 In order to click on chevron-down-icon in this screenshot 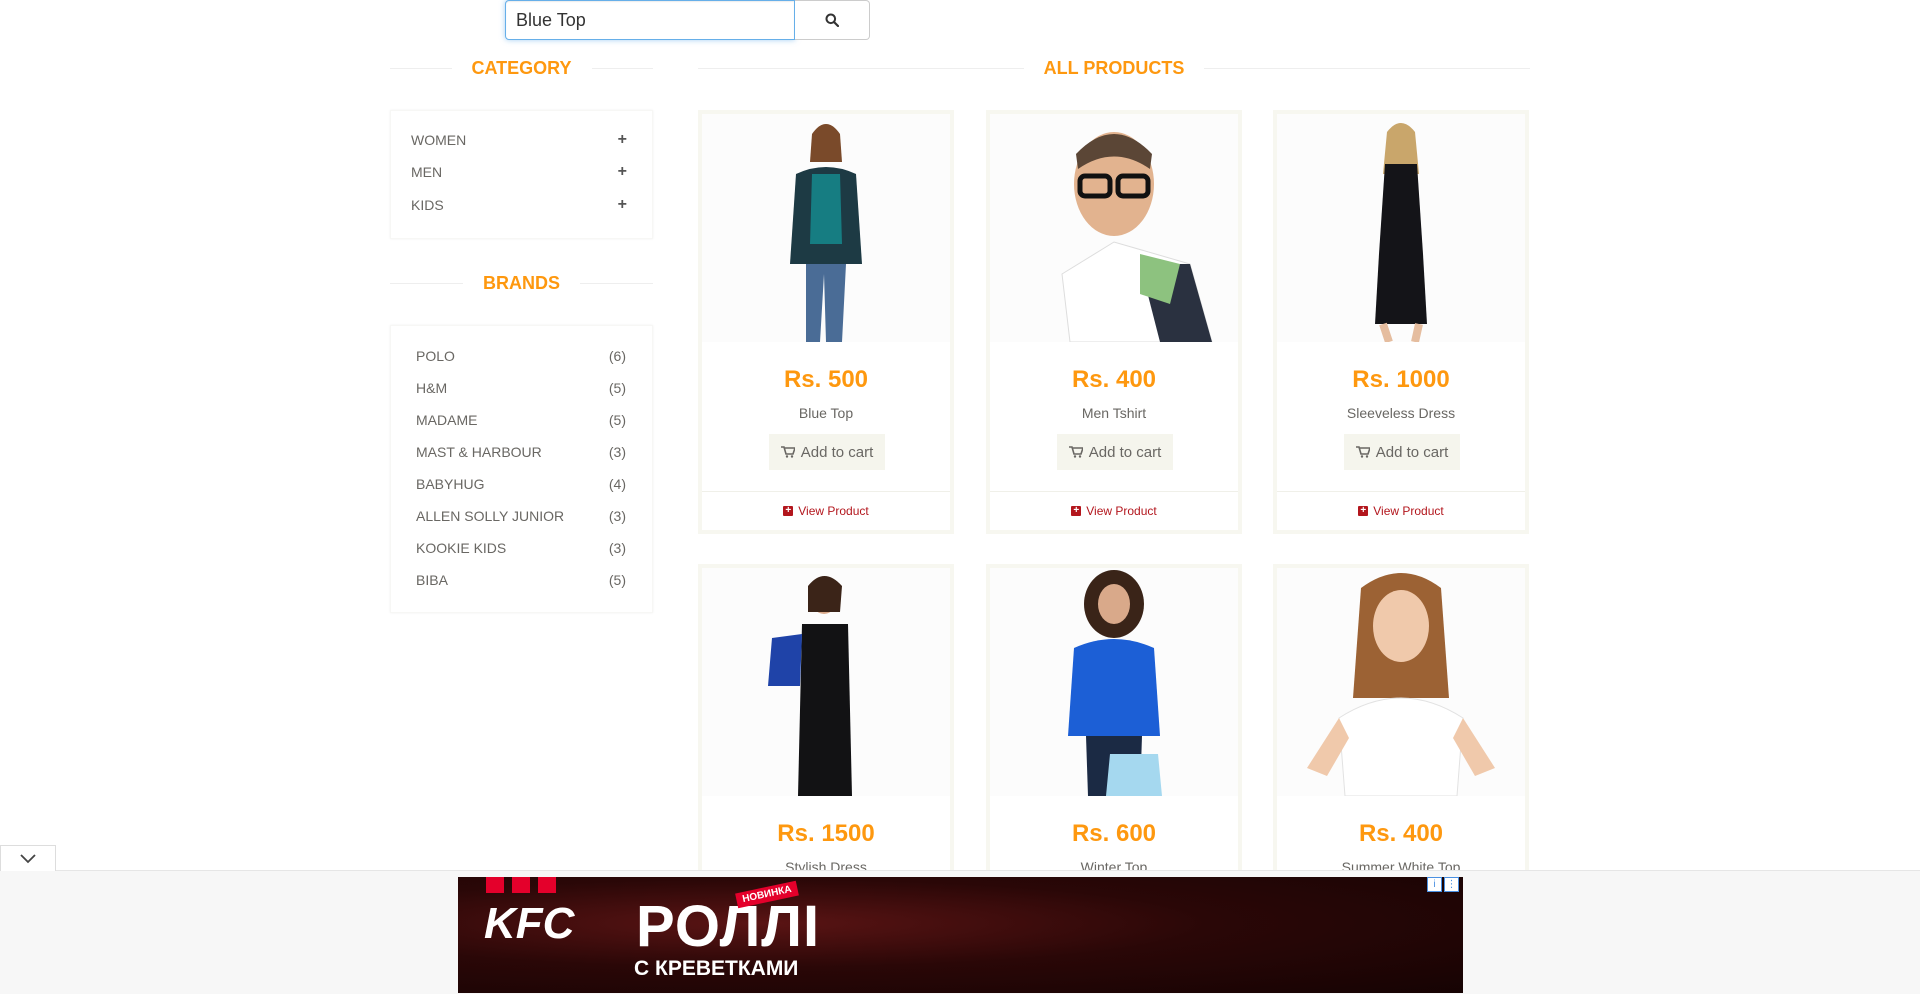, I will do `click(28, 858)`.